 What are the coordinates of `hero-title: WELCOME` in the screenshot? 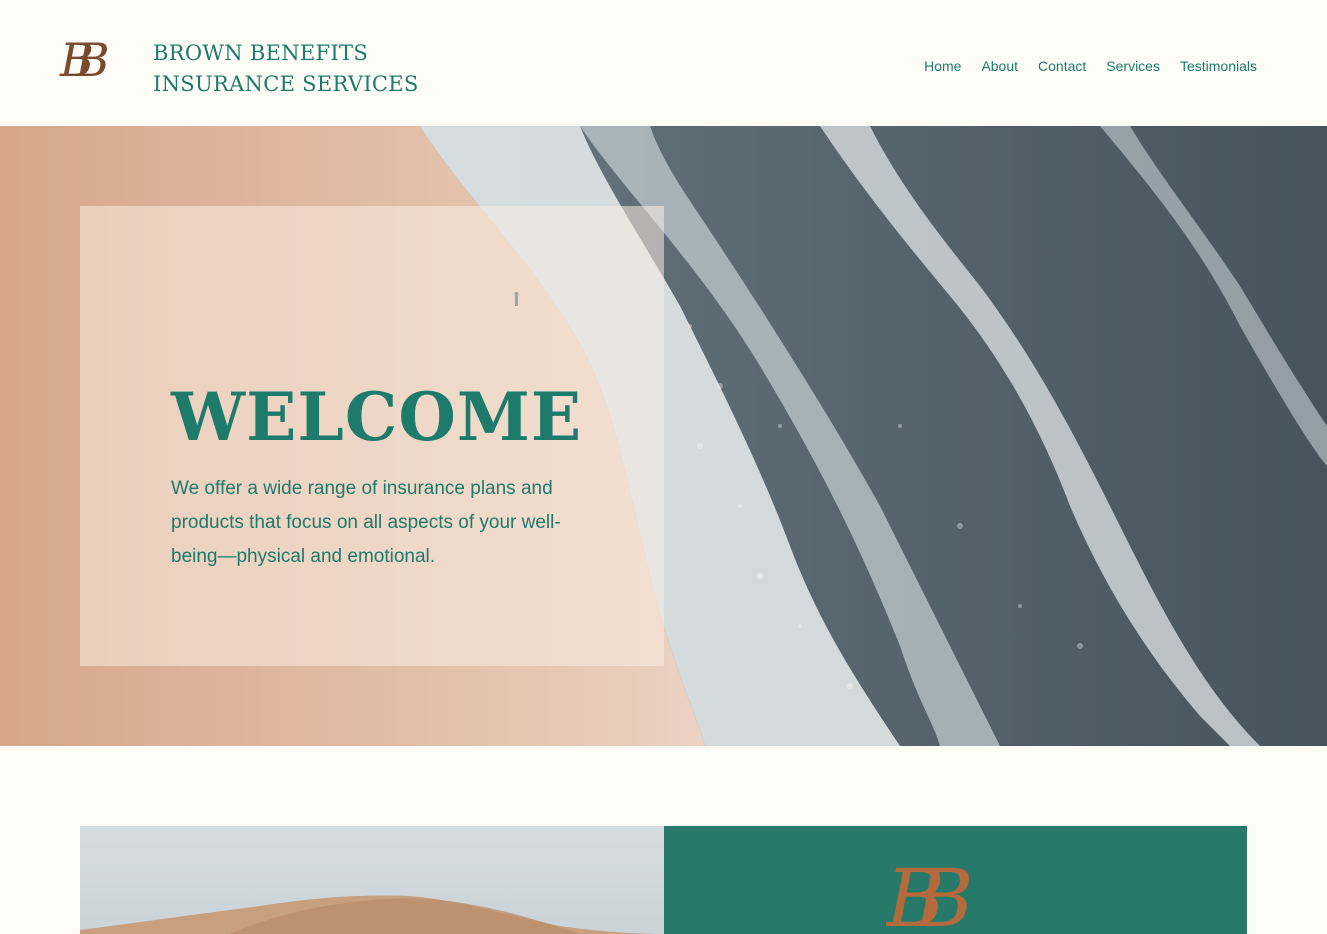 It's located at (377, 417).